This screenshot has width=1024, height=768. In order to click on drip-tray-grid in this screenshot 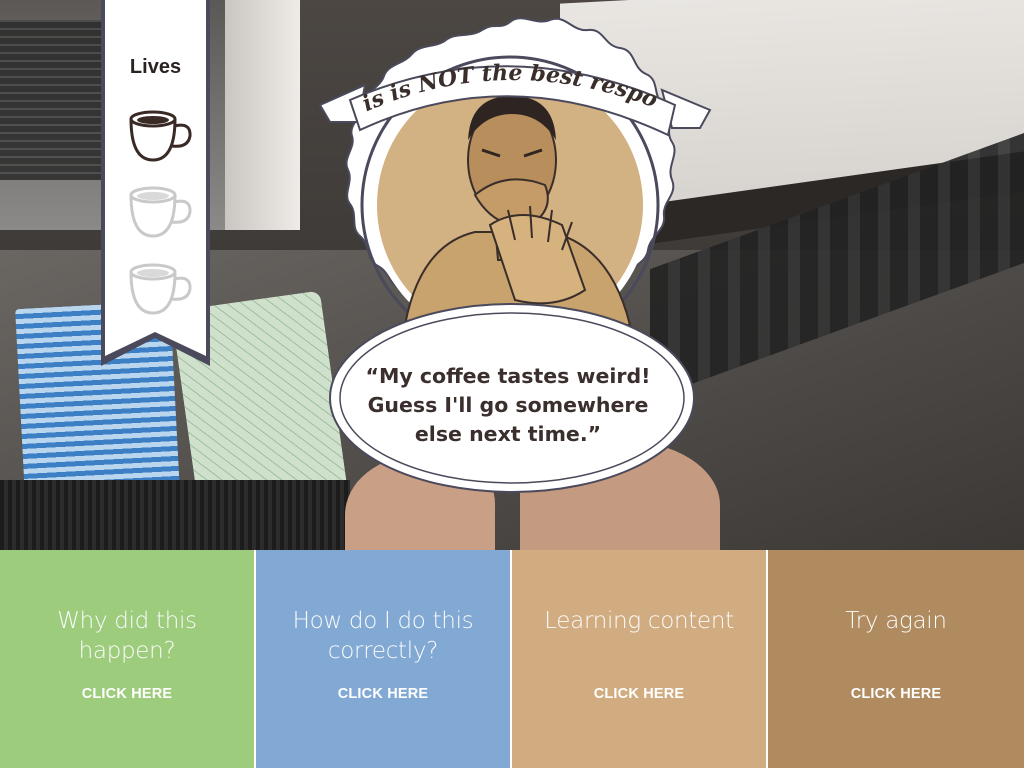, I will do `click(55, 100)`.